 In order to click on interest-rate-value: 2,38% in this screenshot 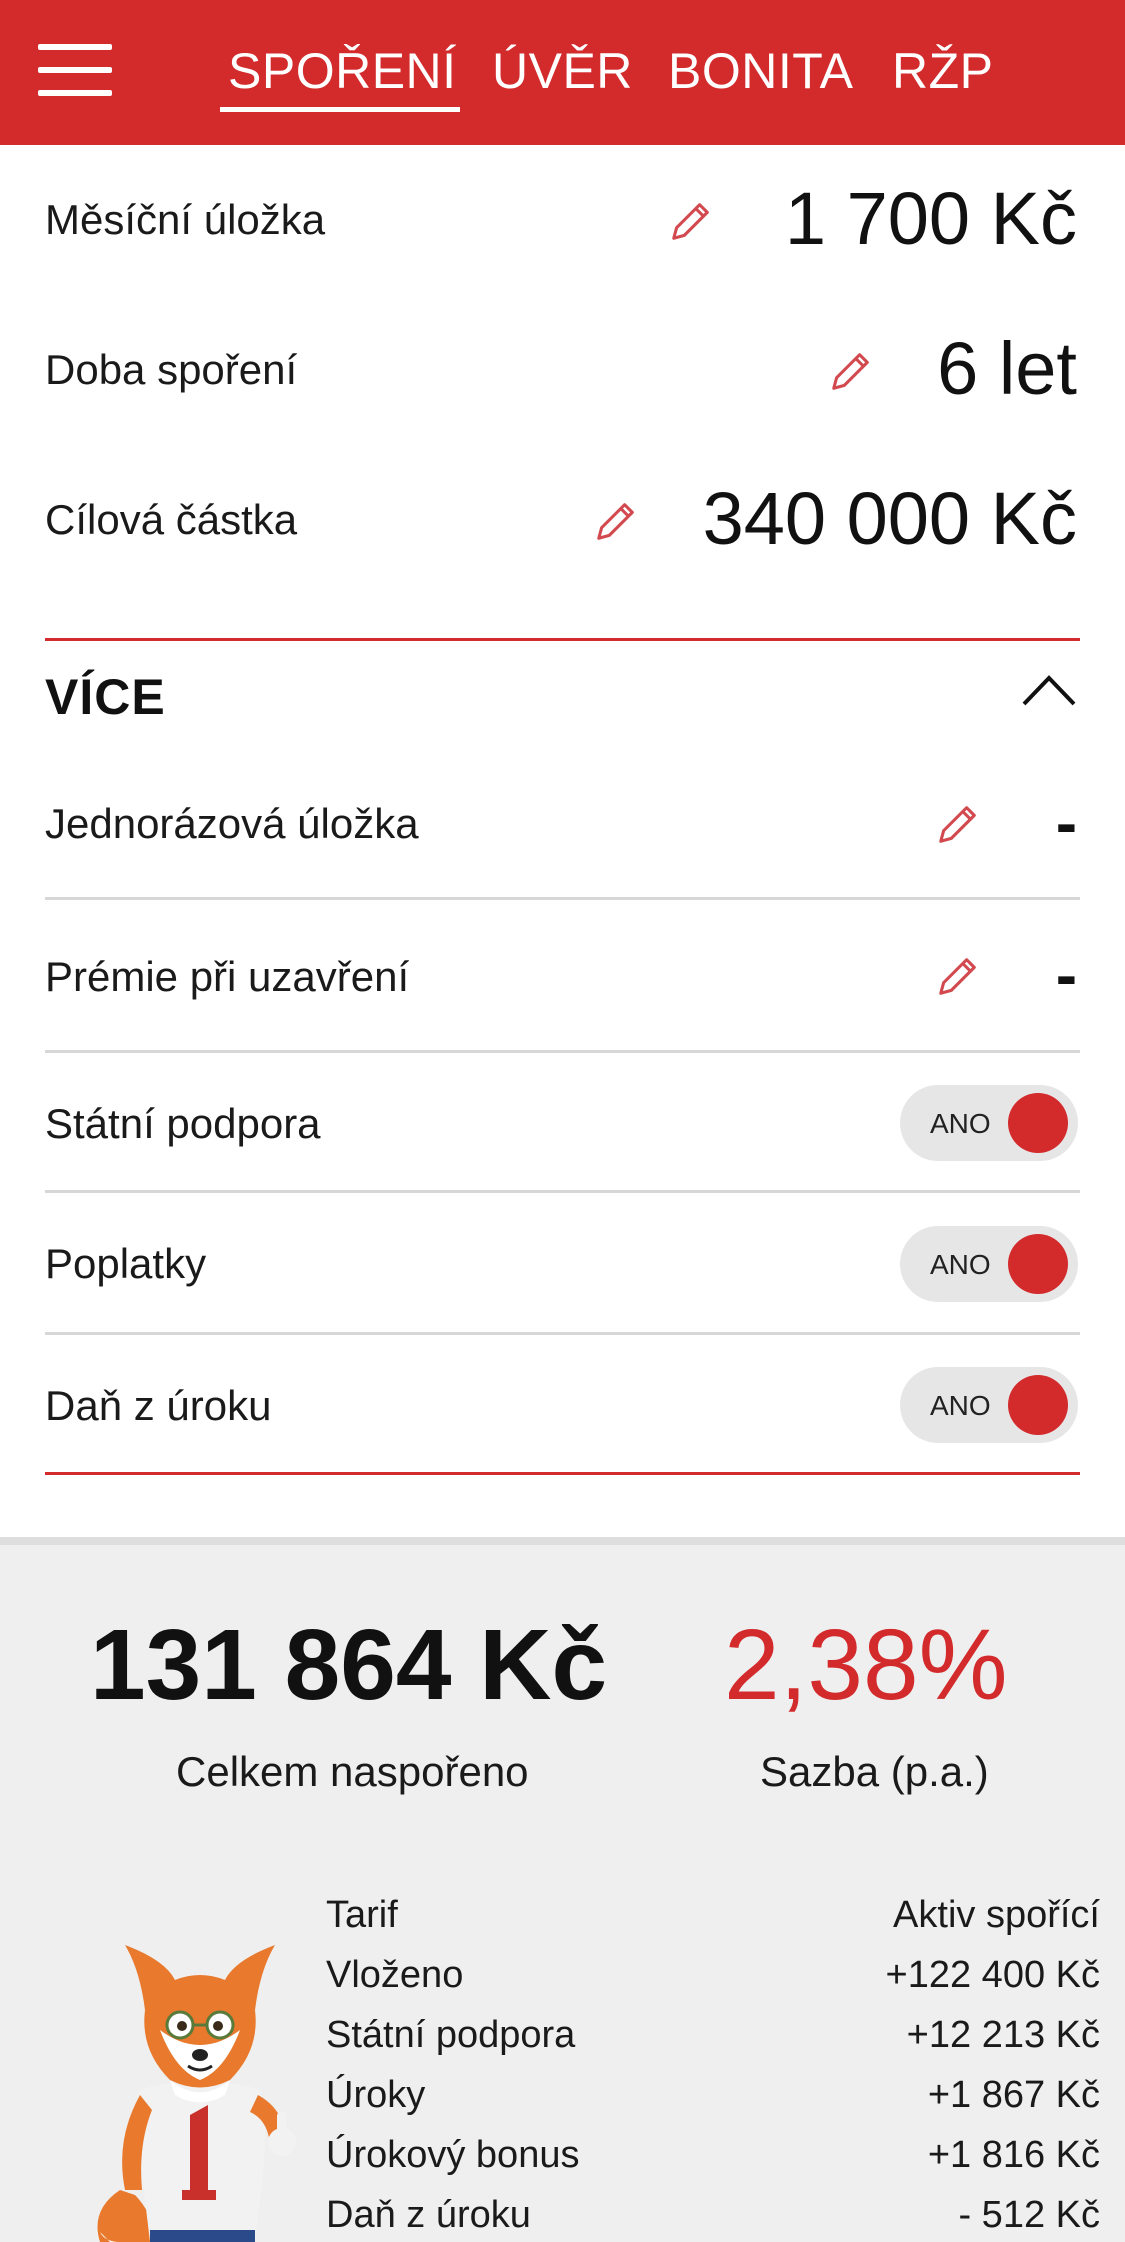, I will do `click(866, 1665)`.